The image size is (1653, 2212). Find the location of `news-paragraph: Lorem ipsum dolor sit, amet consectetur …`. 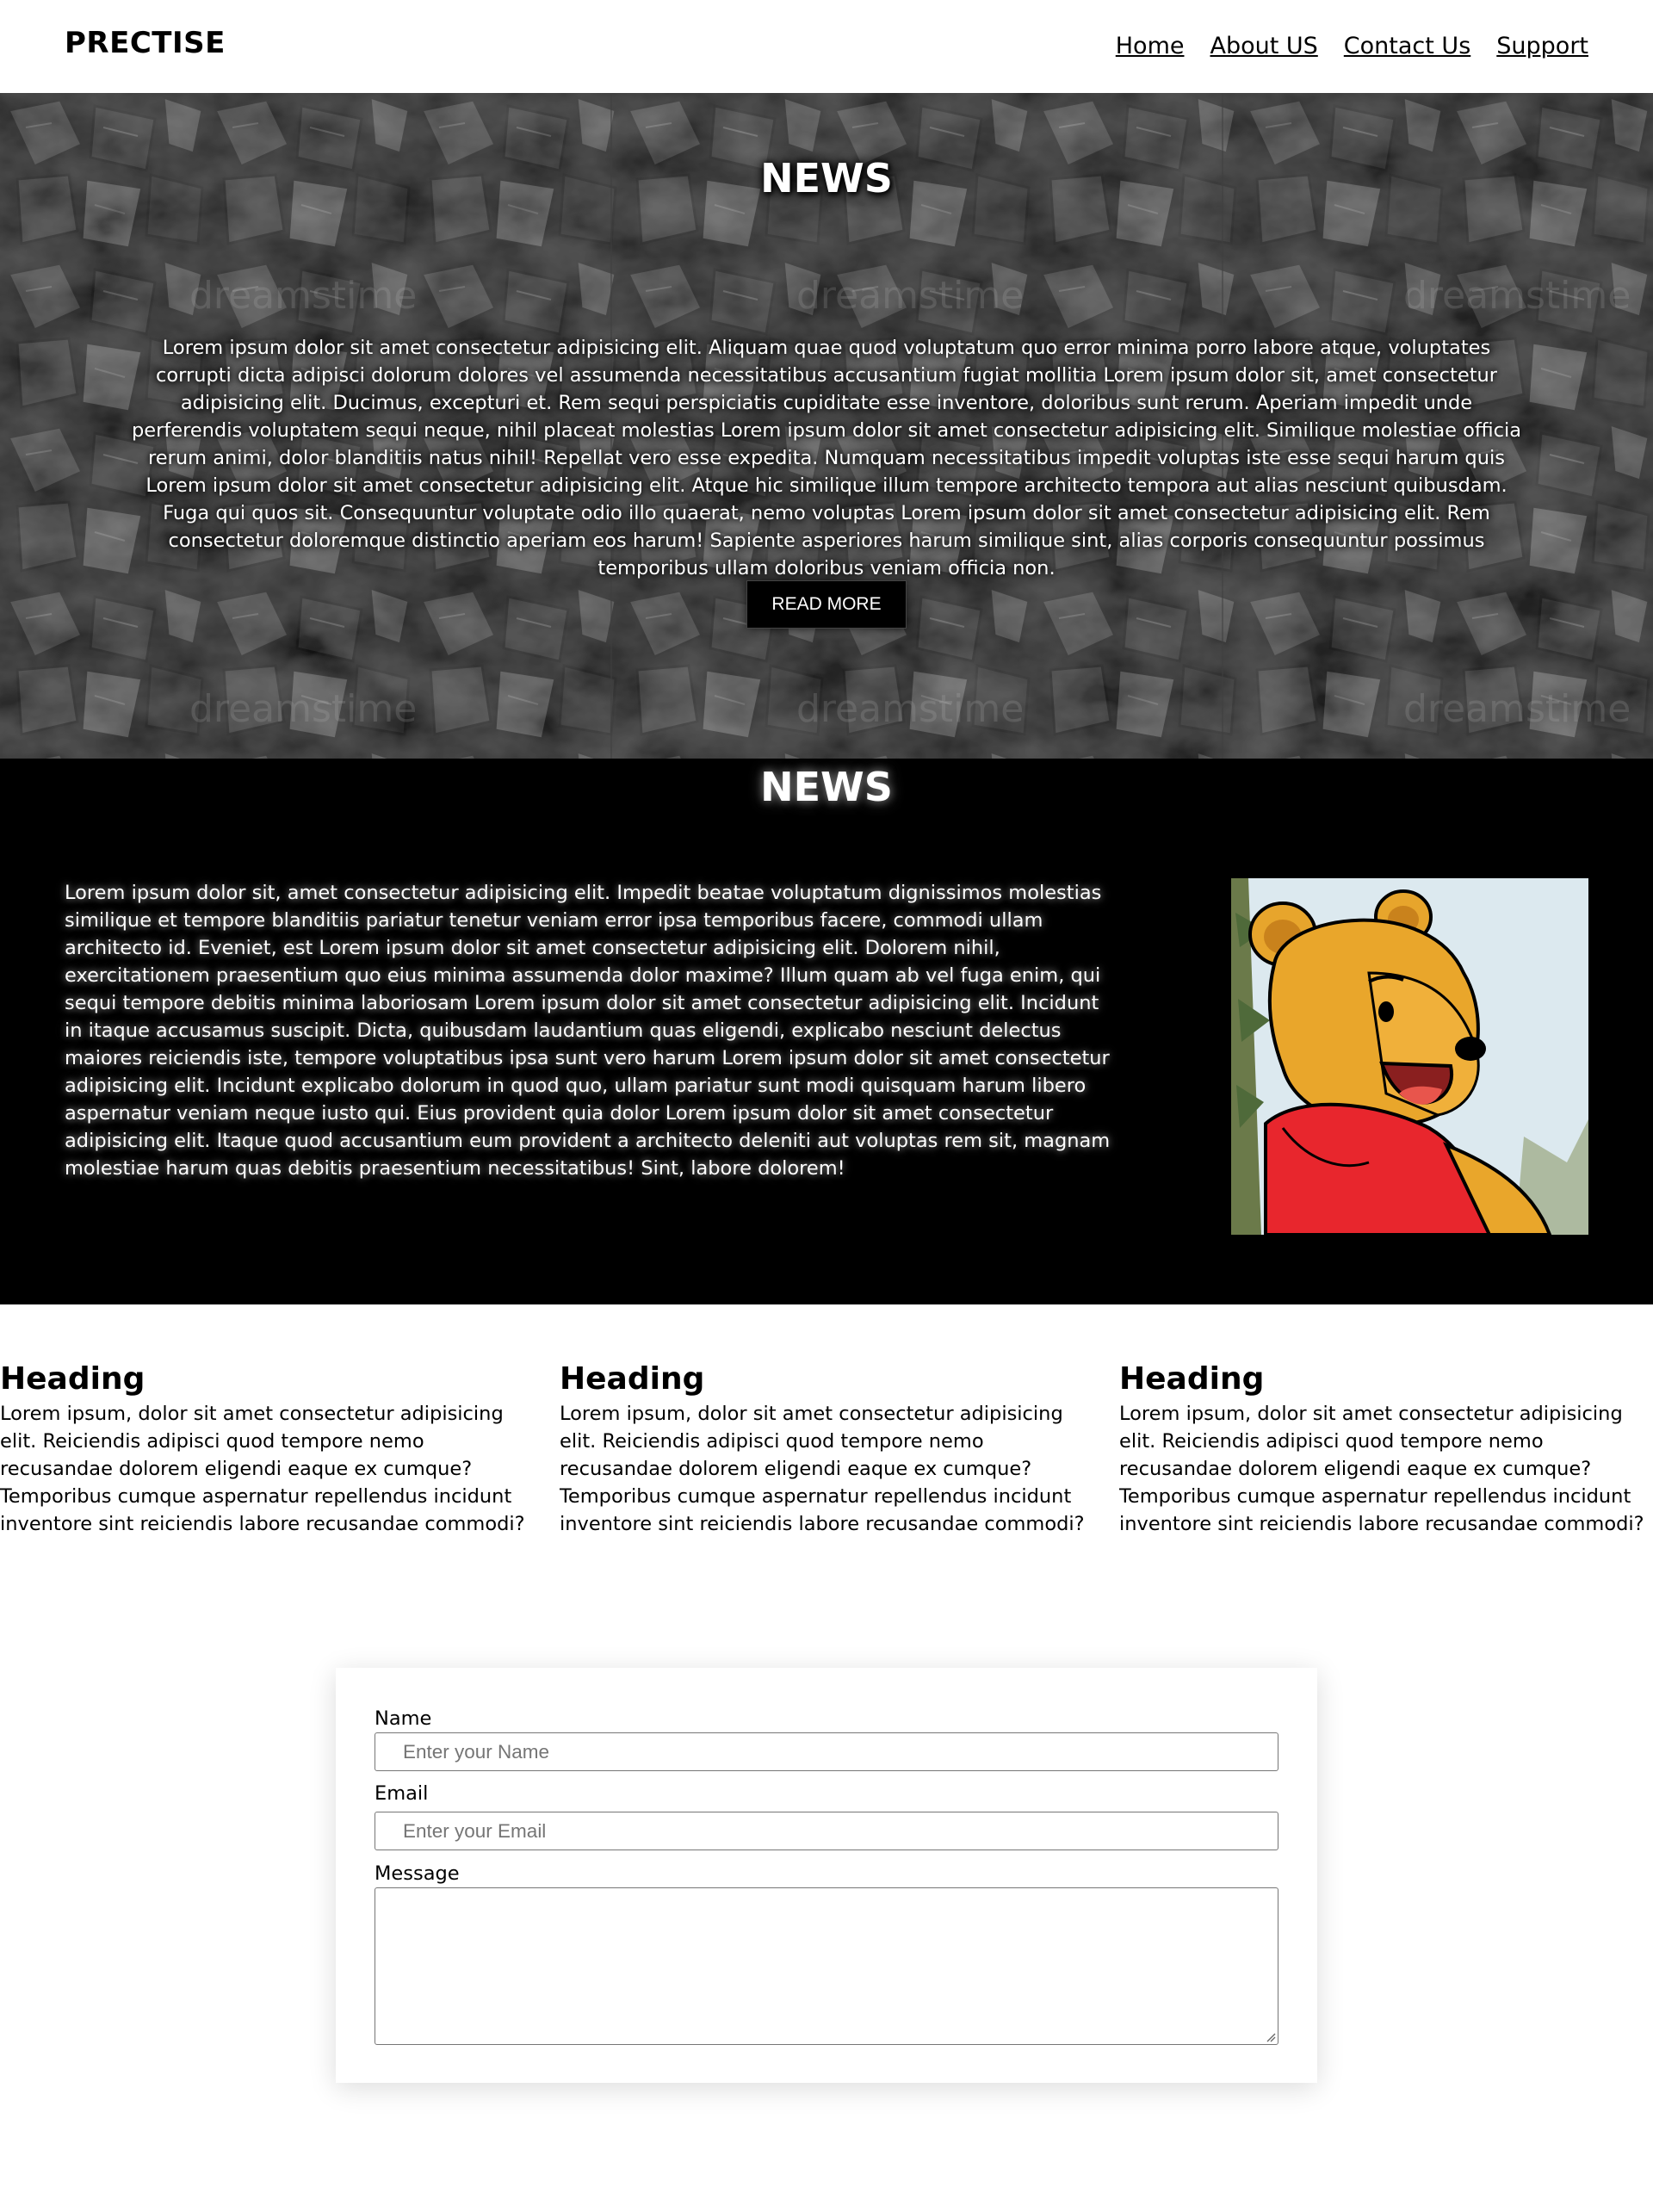

news-paragraph: Lorem ipsum dolor sit, amet consectetur … is located at coordinates (588, 1031).